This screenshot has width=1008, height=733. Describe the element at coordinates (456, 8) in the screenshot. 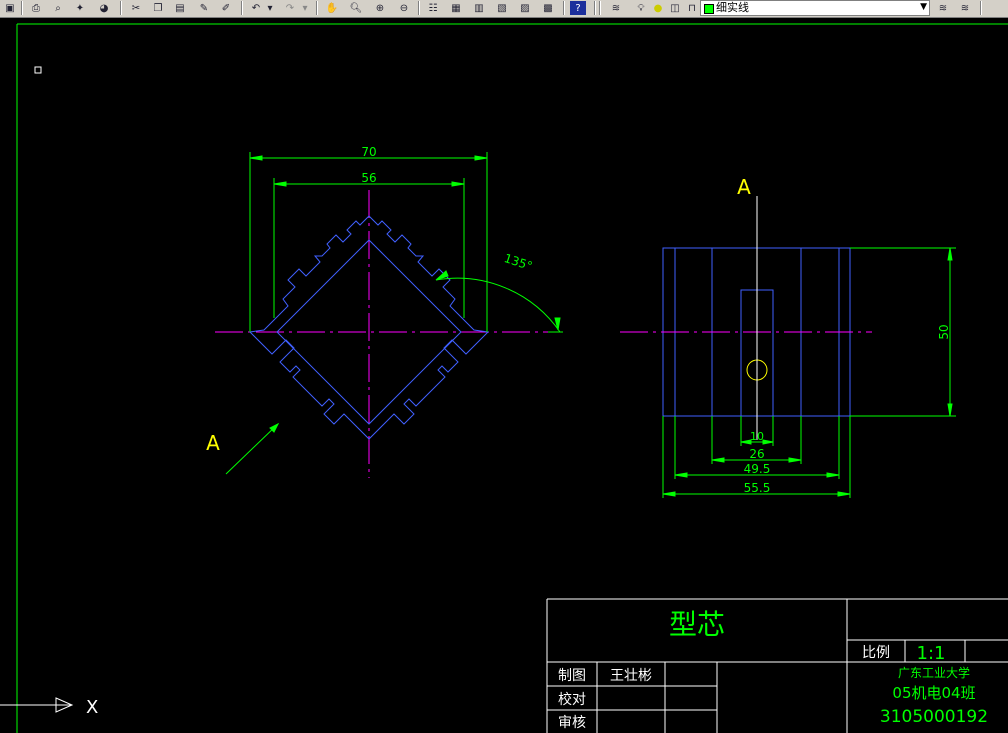

I see `design-center-icon: ▦` at that location.